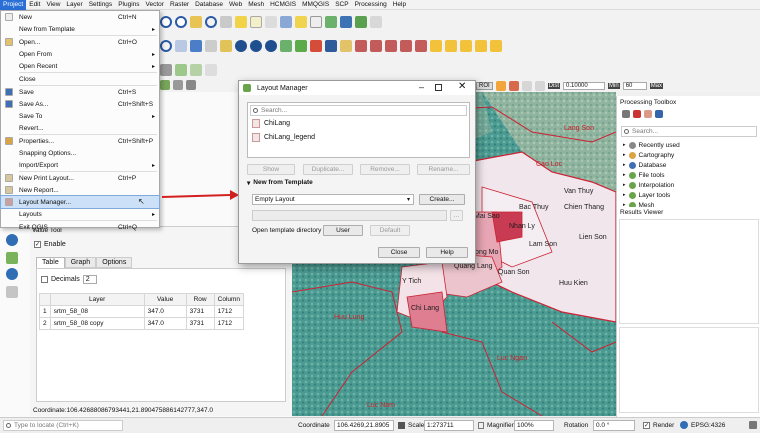 This screenshot has height=433, width=760. Describe the element at coordinates (271, 123) in the screenshot. I see `list-item: ChiLang` at that location.